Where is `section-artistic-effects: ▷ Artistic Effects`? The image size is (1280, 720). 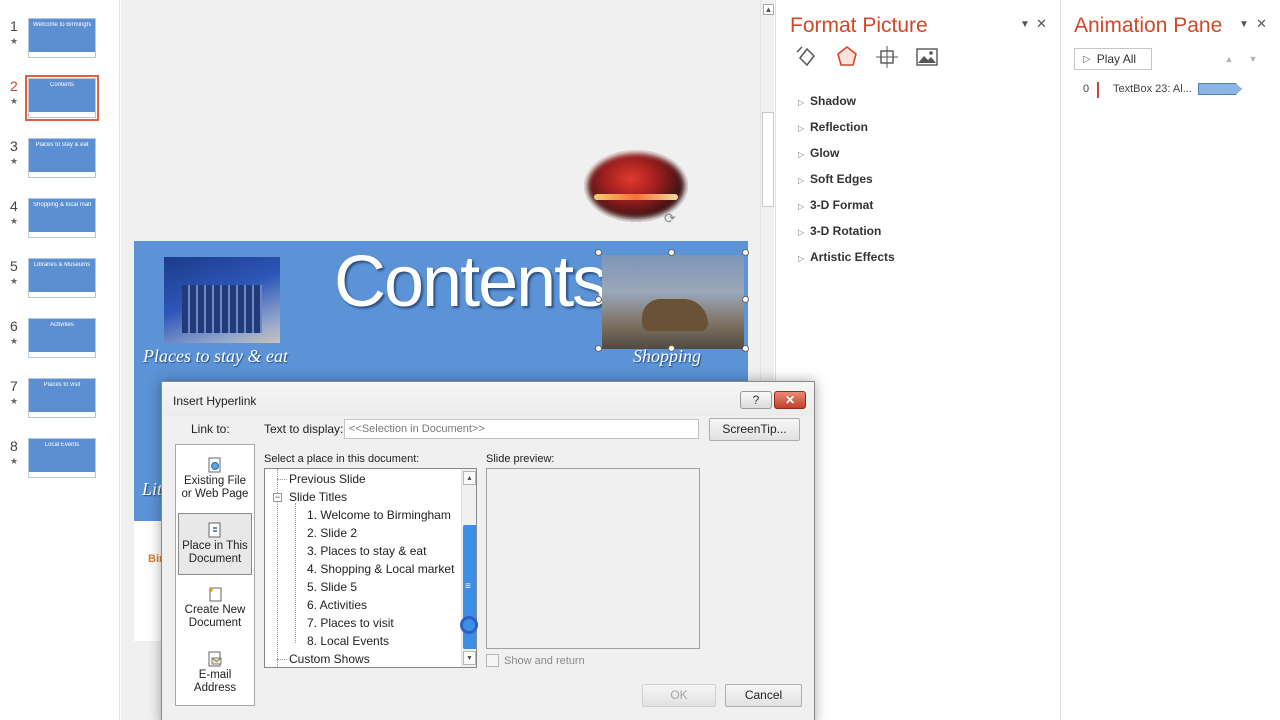
section-artistic-effects: ▷ Artistic Effects is located at coordinates (846, 257).